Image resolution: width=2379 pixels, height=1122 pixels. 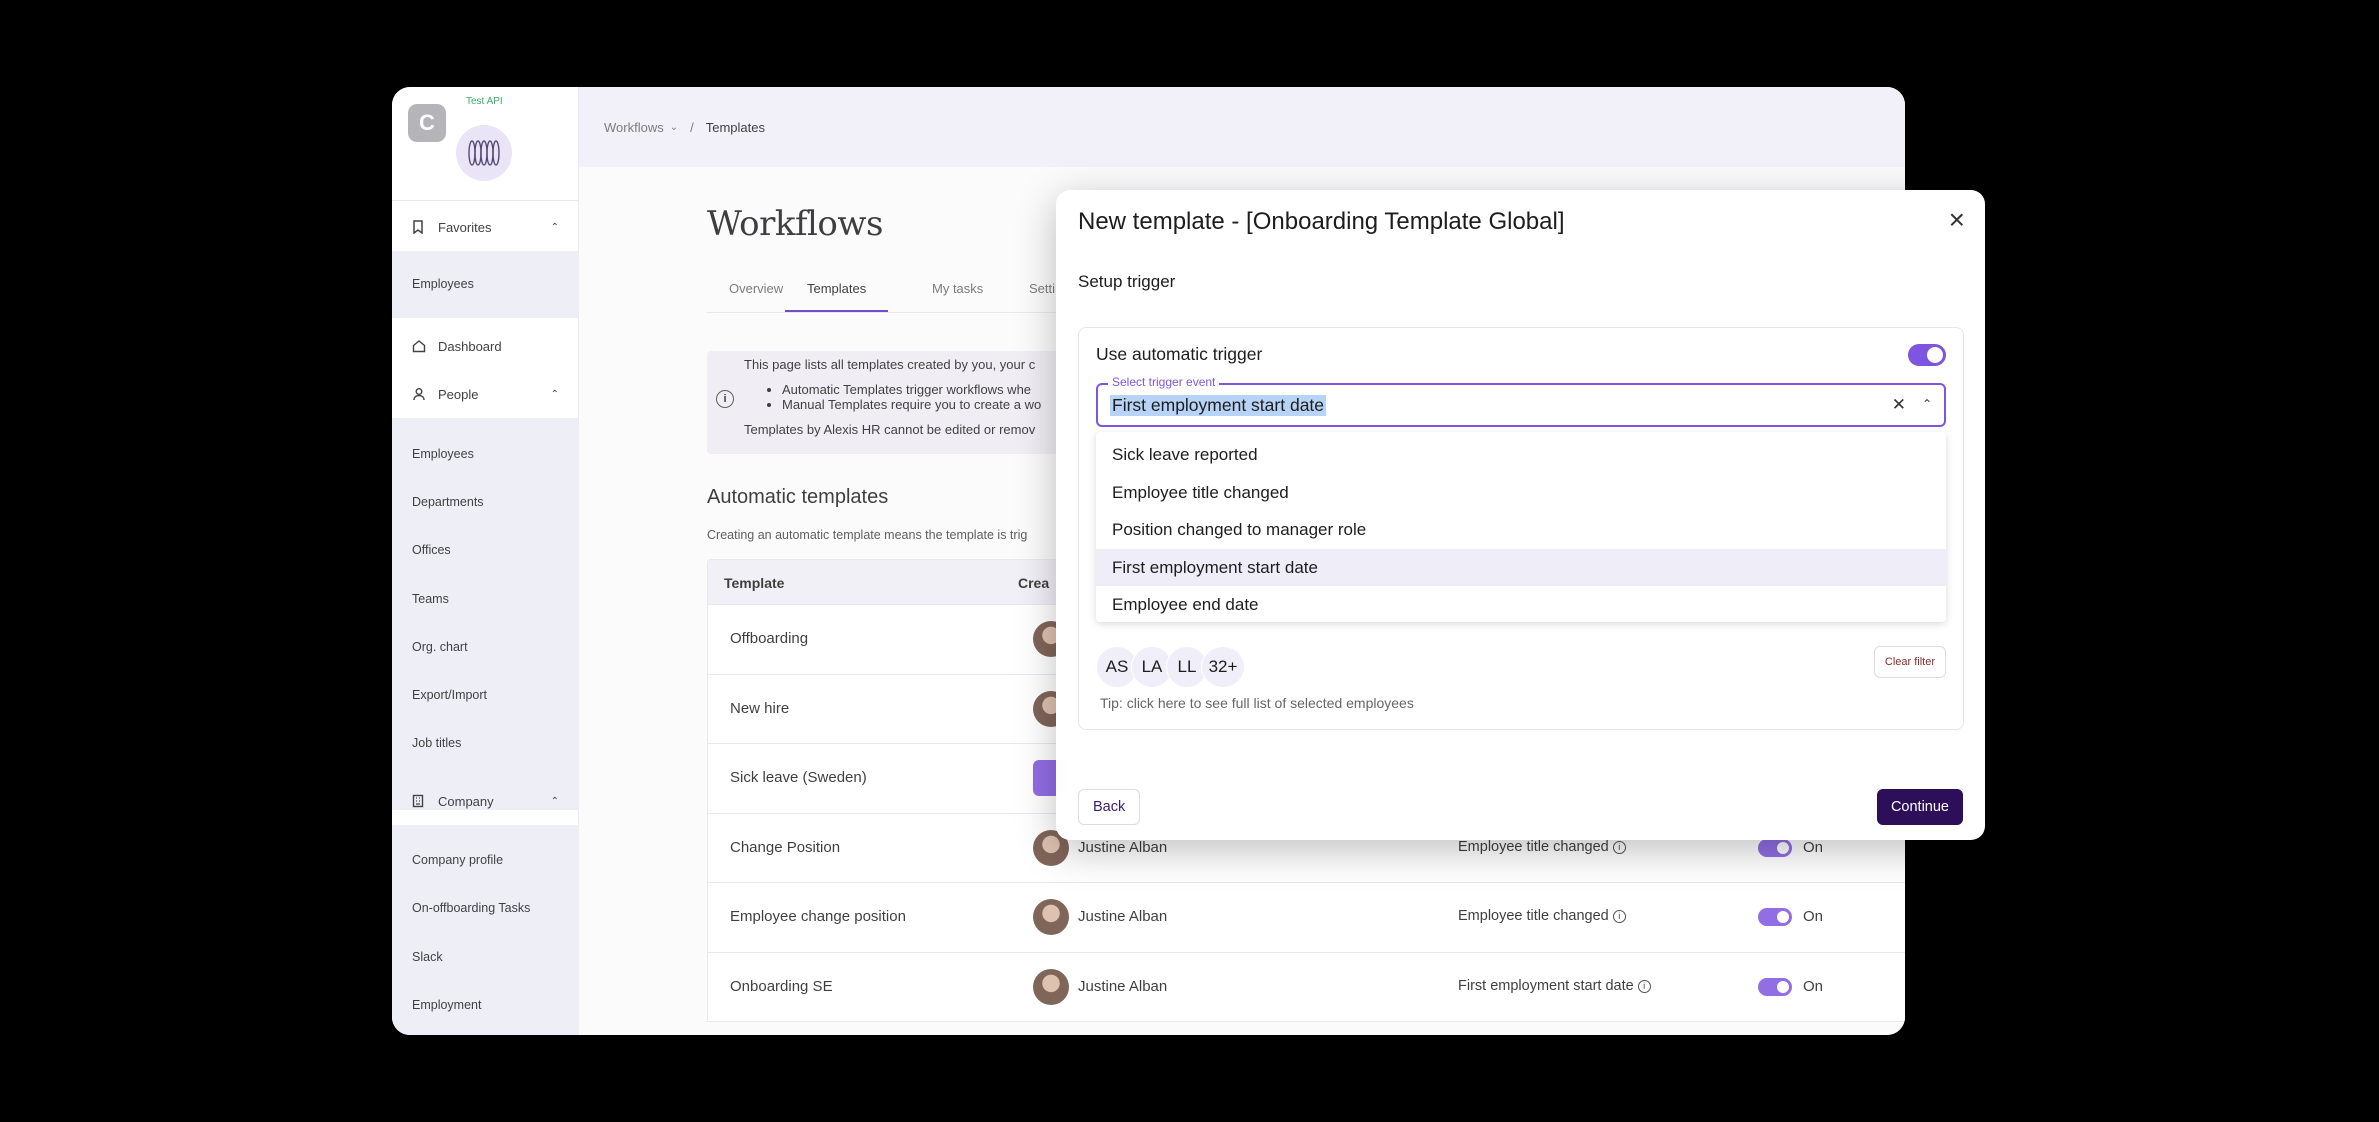 I want to click on sidebar-section-favorites: Favorites ⌃, so click(x=485, y=227).